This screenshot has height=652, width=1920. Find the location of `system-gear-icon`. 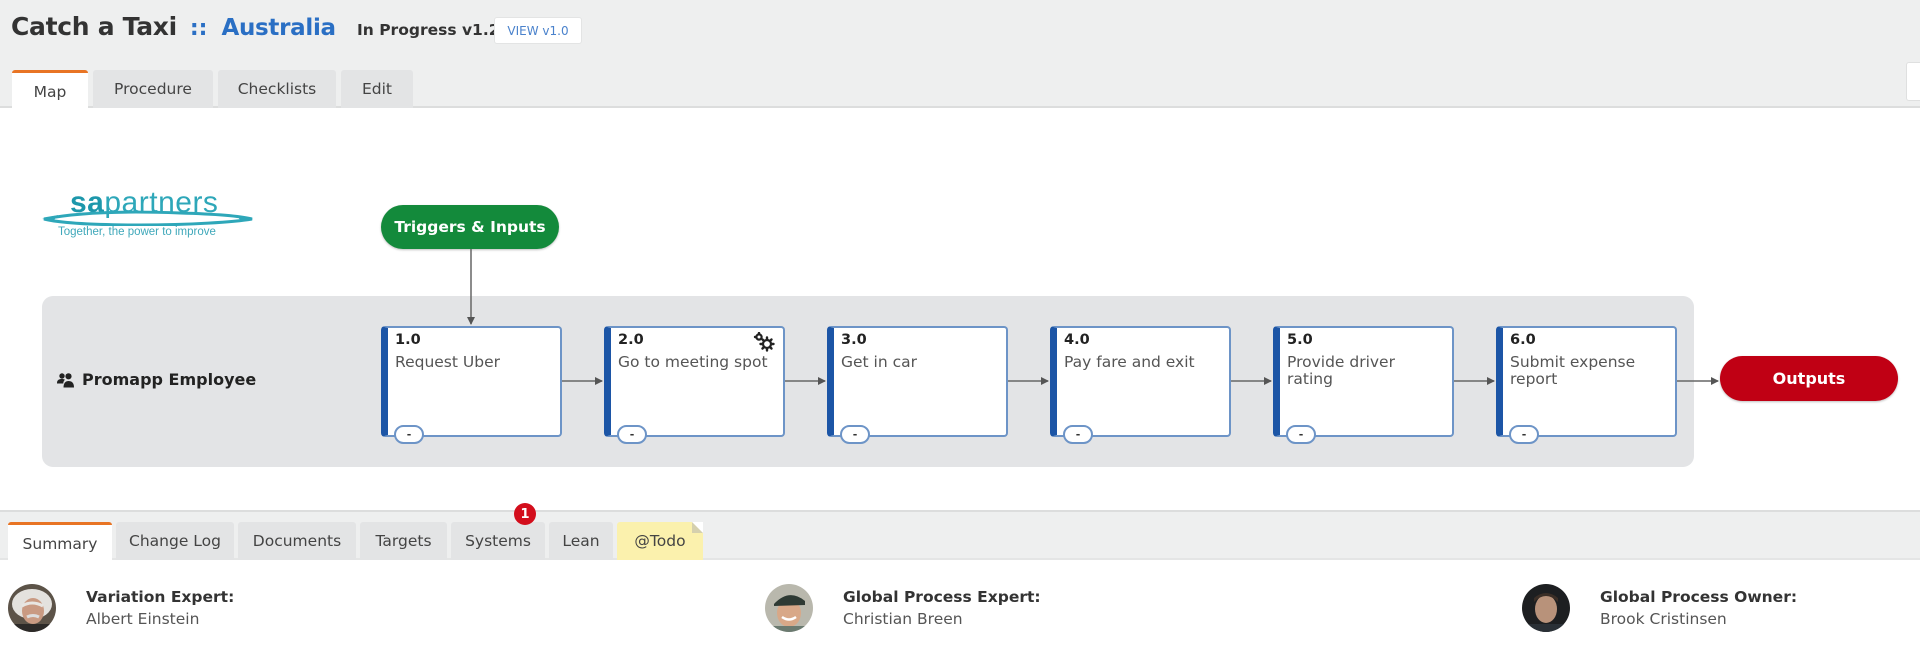

system-gear-icon is located at coordinates (764, 342).